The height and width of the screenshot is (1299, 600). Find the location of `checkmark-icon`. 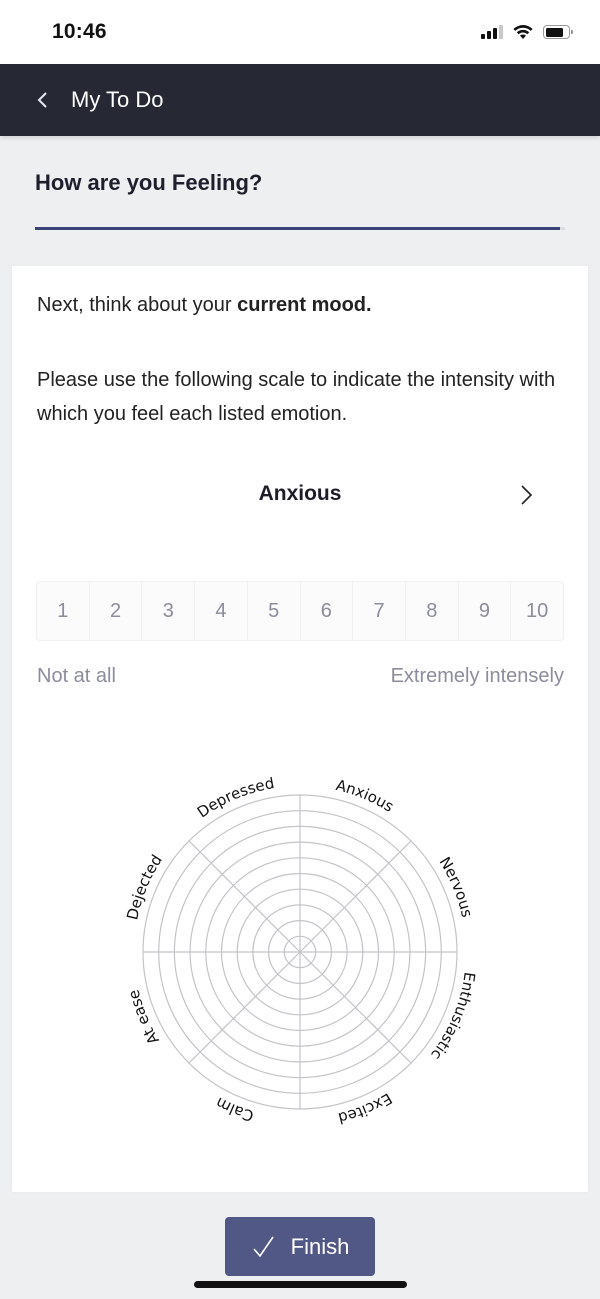

checkmark-icon is located at coordinates (263, 1246).